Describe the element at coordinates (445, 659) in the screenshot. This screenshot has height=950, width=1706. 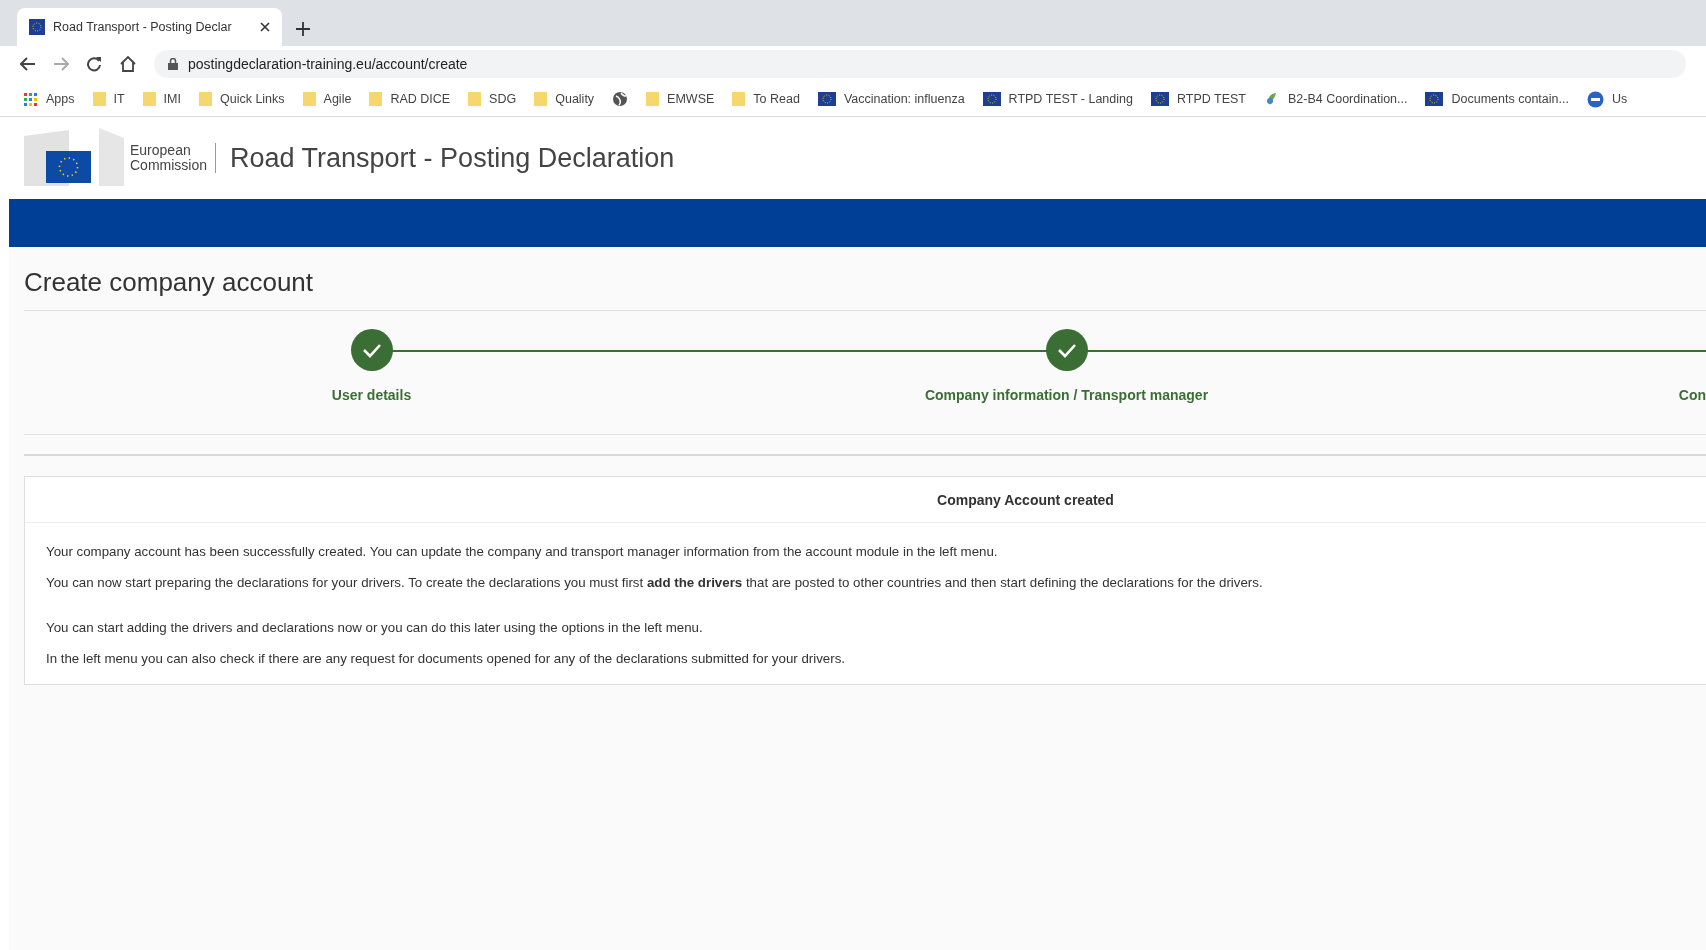
I see `message-paragraph: In the left menu you can also check if there are any request for documents opened for any of the declarations submitted for your drivers.` at that location.